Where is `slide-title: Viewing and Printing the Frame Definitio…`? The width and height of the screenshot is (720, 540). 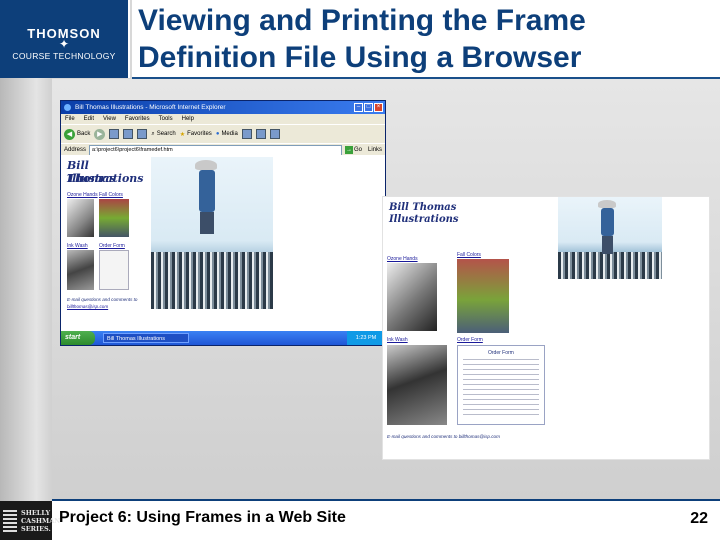 slide-title: Viewing and Printing the Frame Definitio… is located at coordinates (362, 39).